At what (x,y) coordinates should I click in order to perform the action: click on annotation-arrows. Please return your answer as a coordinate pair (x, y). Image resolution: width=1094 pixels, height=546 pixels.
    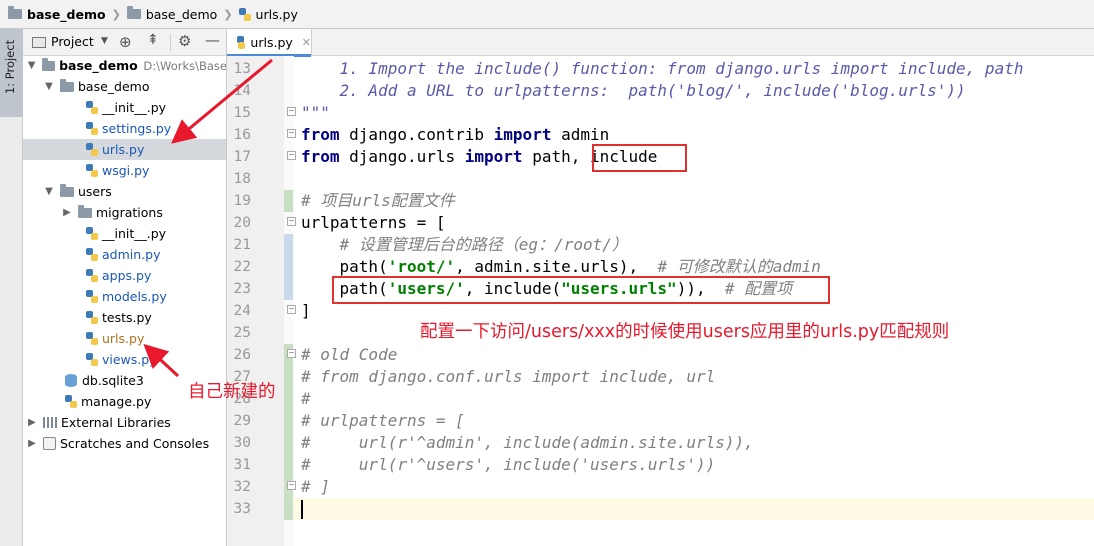
    Looking at the image, I should click on (208, 218).